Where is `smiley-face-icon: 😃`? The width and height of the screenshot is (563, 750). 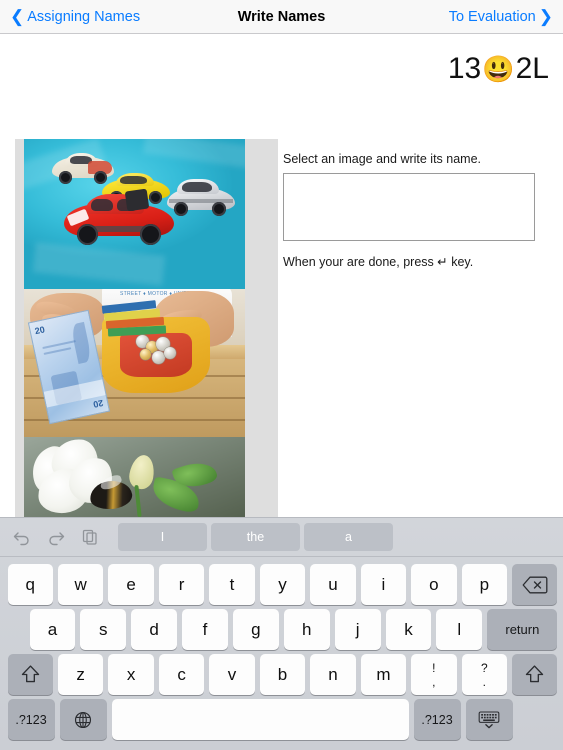 smiley-face-icon: 😃 is located at coordinates (498, 68).